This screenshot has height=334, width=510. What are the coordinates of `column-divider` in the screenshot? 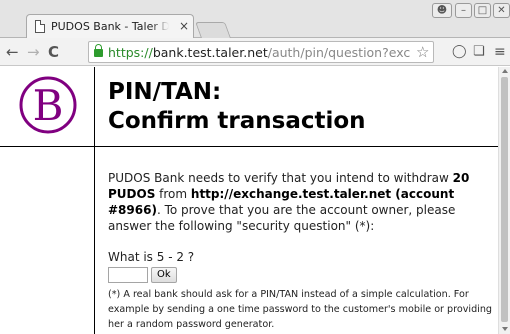 It's located at (94, 200).